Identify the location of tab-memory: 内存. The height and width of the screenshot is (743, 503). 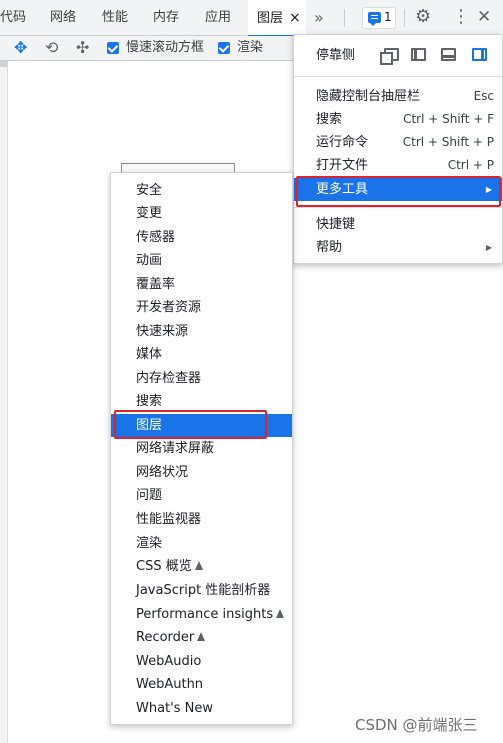
(166, 18).